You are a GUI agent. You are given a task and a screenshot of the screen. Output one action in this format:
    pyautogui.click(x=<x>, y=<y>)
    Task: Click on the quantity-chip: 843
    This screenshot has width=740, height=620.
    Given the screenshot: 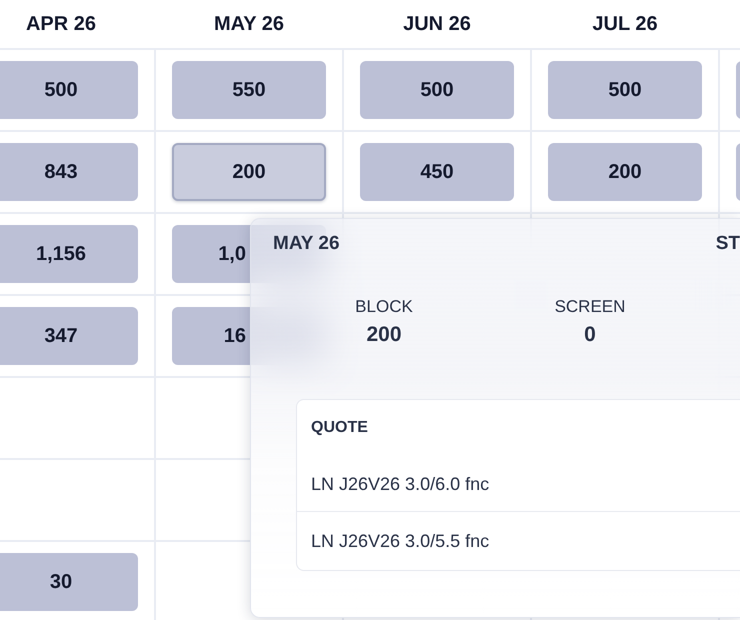 What is the action you would take?
    pyautogui.click(x=69, y=172)
    